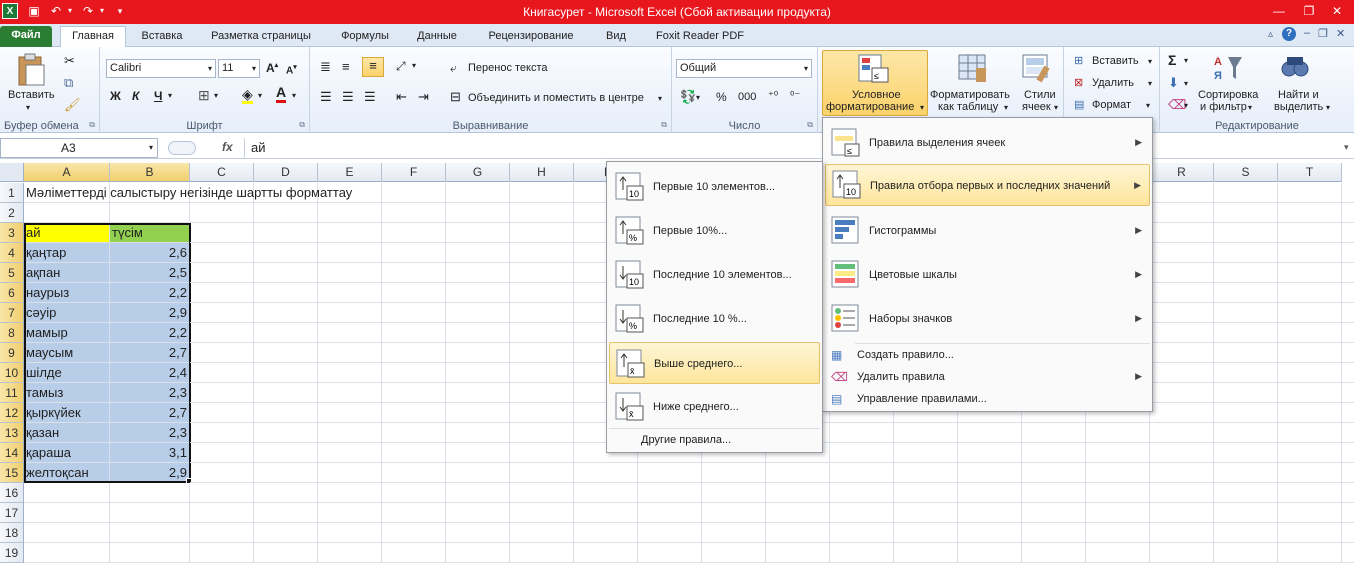 This screenshot has width=1354, height=564. I want to click on wrap-text-button: Перенос текста, so click(508, 68).